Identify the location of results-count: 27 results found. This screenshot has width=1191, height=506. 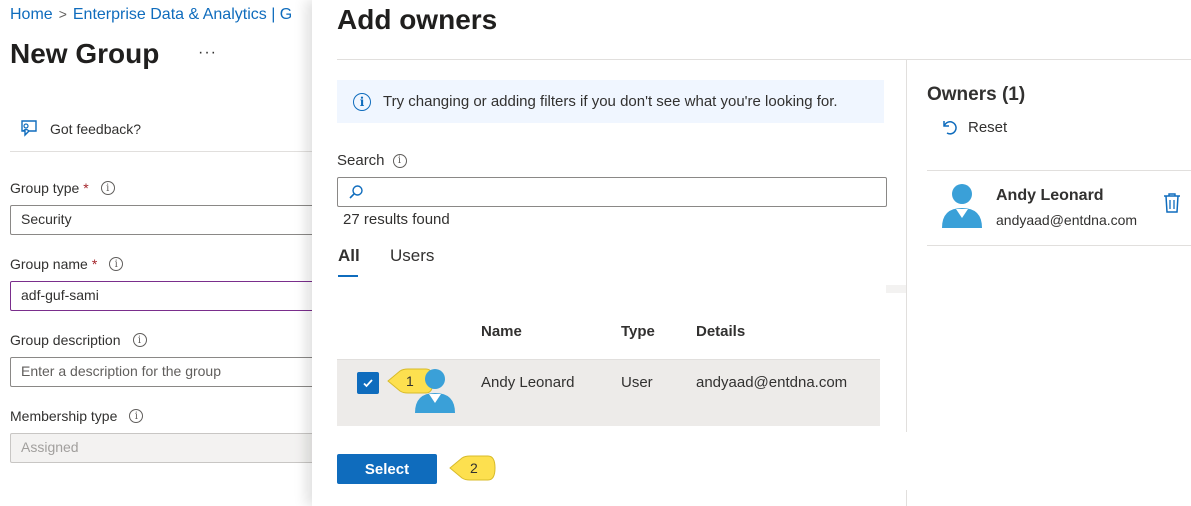
(396, 219).